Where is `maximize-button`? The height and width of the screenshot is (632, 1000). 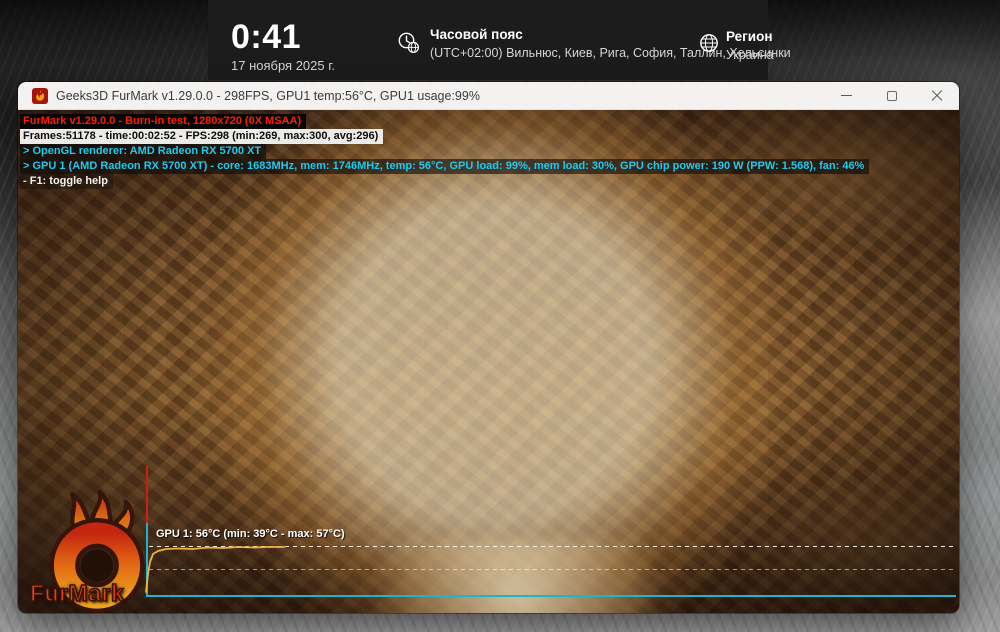
maximize-button is located at coordinates (891, 95).